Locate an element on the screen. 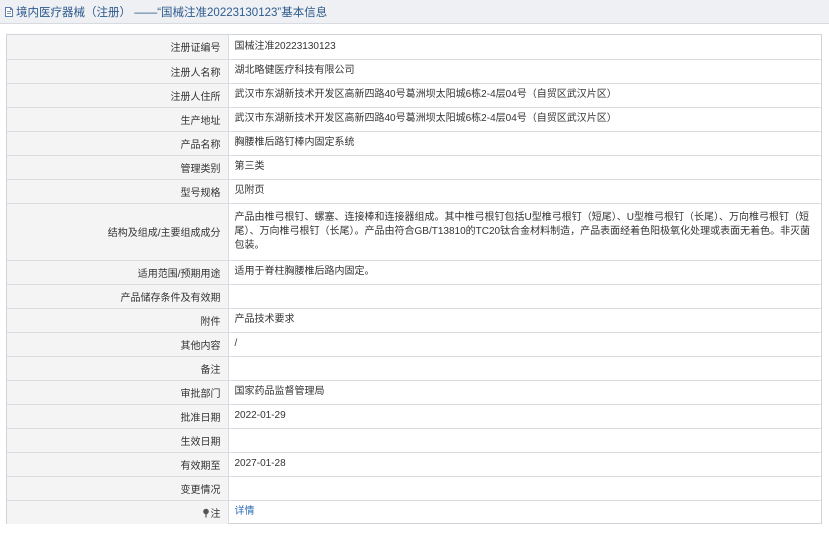 The width and height of the screenshot is (829, 535). note-icon is located at coordinates (206, 513).